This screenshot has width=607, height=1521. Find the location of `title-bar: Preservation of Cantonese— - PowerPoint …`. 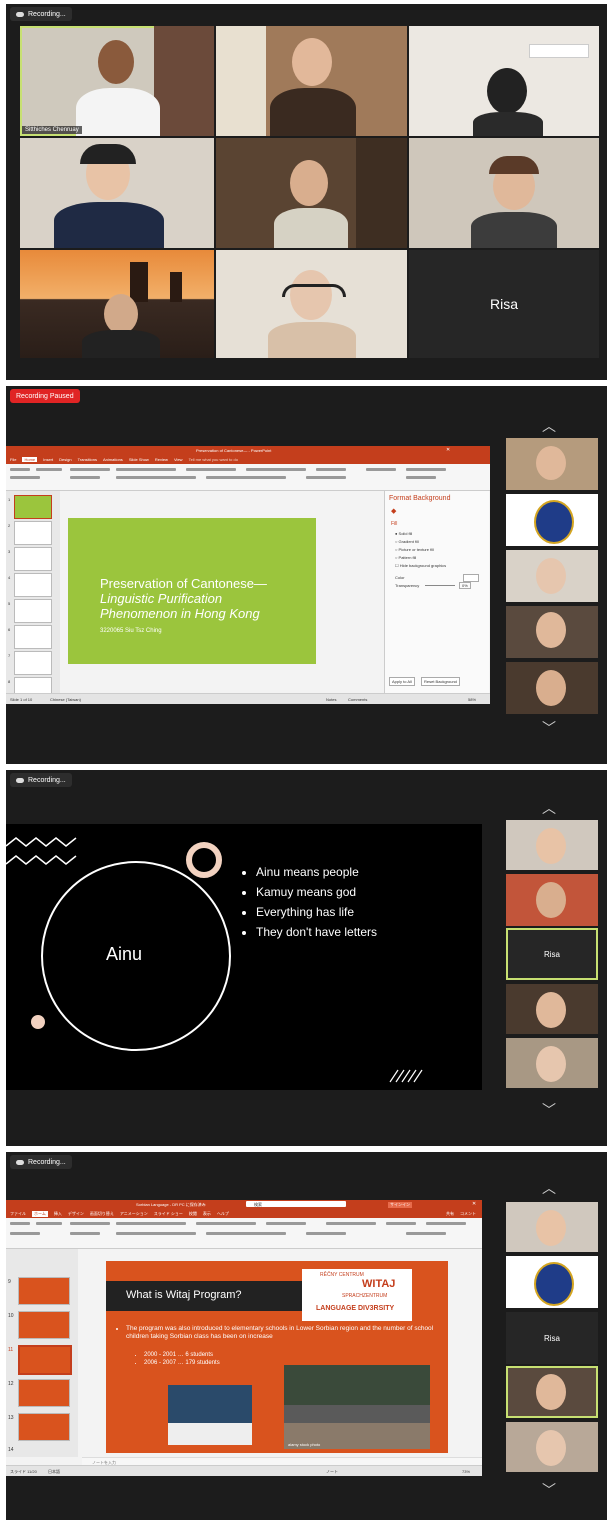

title-bar: Preservation of Cantonese— - PowerPoint … is located at coordinates (248, 450).